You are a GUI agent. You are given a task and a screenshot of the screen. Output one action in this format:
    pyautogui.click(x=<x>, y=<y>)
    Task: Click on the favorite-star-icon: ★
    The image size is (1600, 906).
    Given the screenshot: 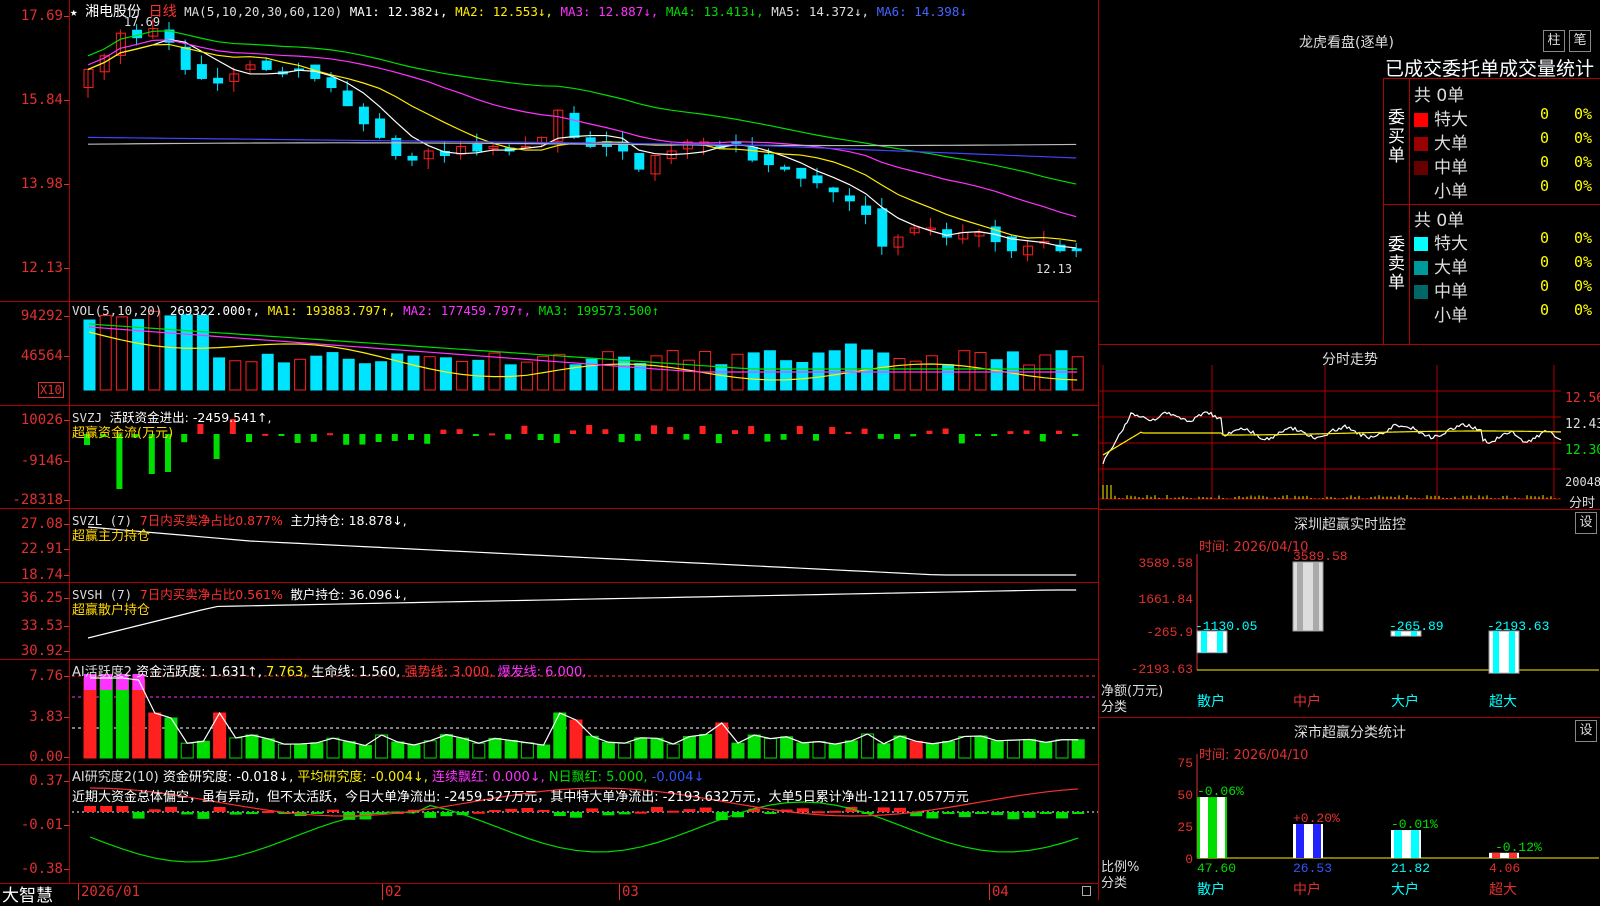 What is the action you would take?
    pyautogui.click(x=74, y=11)
    